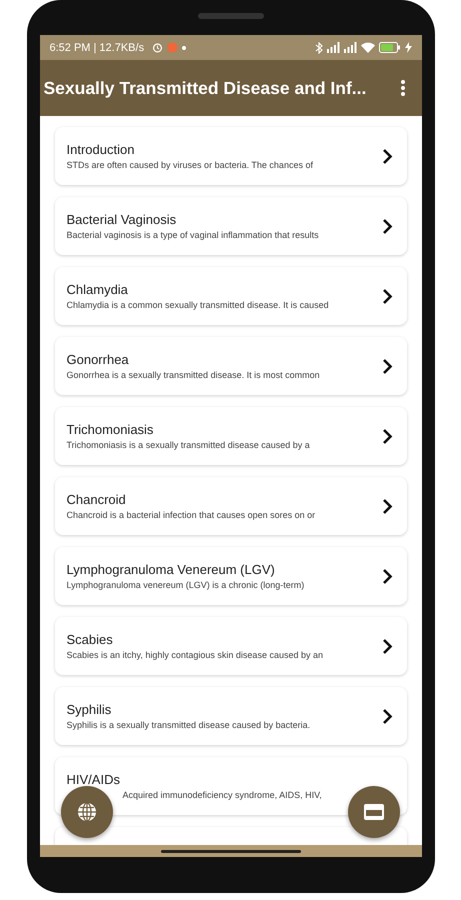 This screenshot has width=461, height=900. What do you see at coordinates (158, 47) in the screenshot?
I see `alarm-icon` at bounding box center [158, 47].